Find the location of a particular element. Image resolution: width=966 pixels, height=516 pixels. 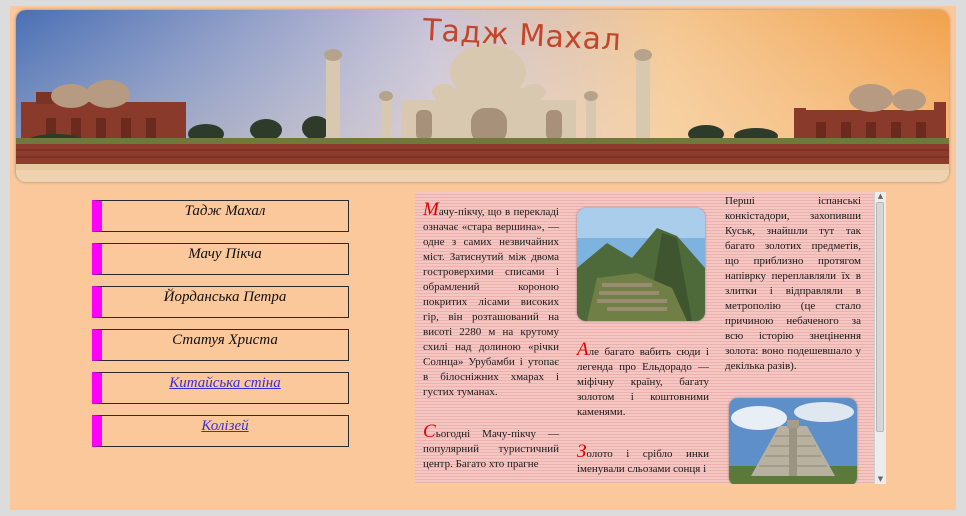

scroll-up-arrow-icon: ▲ is located at coordinates (880, 196).